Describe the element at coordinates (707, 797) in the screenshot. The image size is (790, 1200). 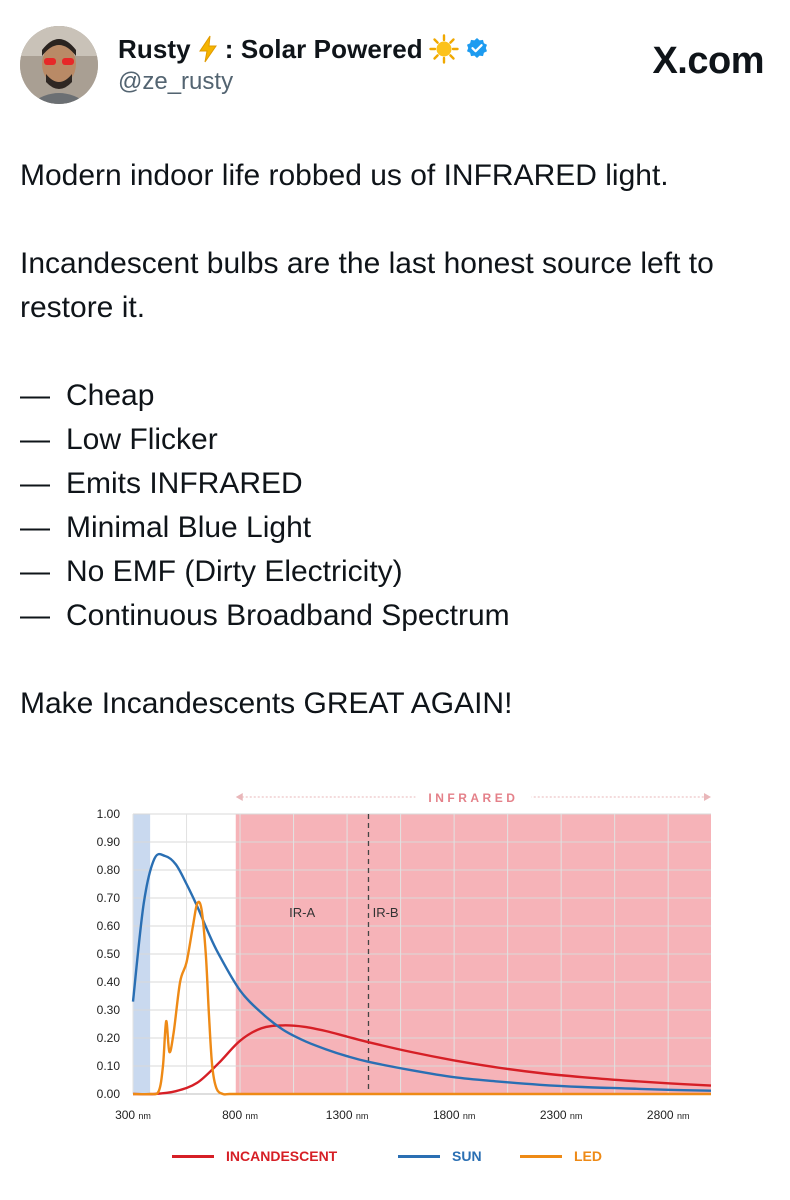
I see `arrow-right-icon` at that location.